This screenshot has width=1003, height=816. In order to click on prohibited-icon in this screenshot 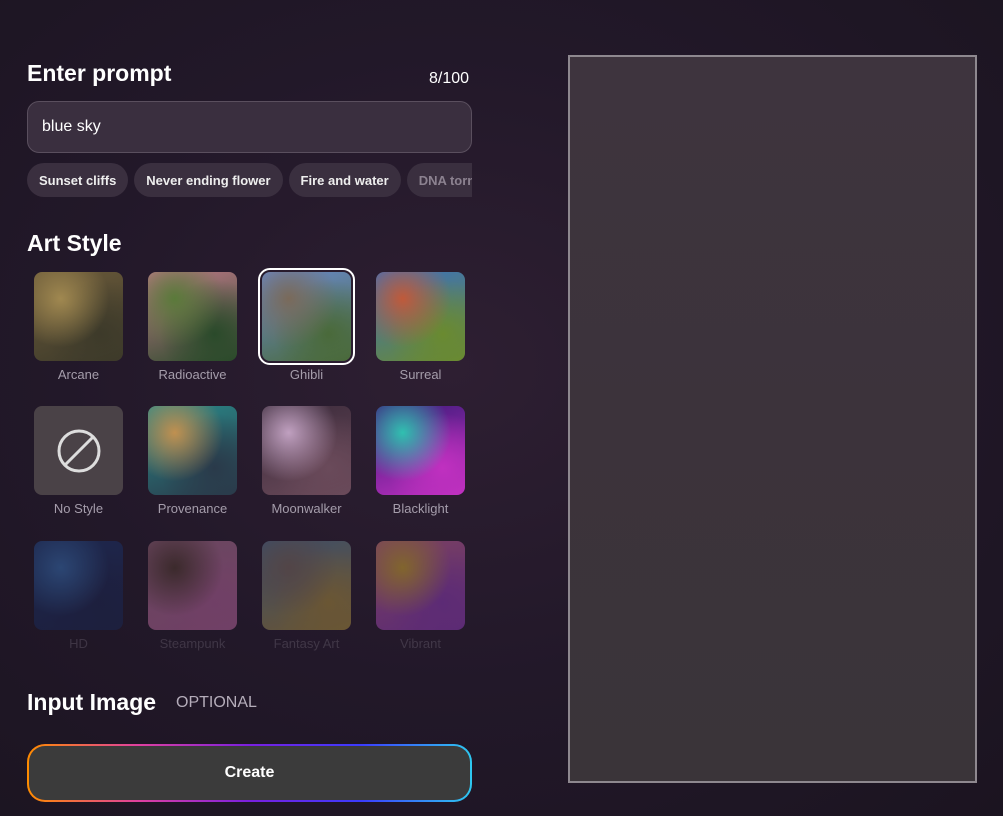, I will do `click(78, 450)`.